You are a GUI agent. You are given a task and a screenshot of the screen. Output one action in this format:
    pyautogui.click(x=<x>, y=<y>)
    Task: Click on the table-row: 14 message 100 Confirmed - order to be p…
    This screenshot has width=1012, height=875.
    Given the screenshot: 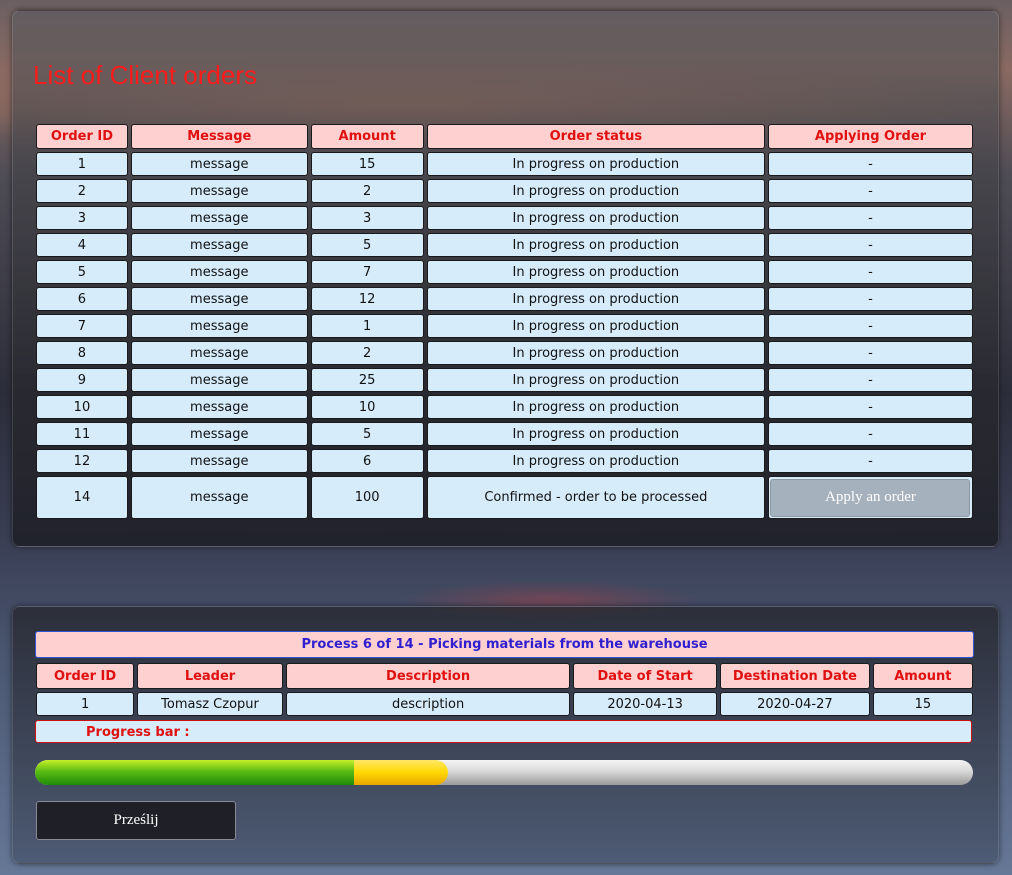 What is the action you would take?
    pyautogui.click(x=504, y=497)
    